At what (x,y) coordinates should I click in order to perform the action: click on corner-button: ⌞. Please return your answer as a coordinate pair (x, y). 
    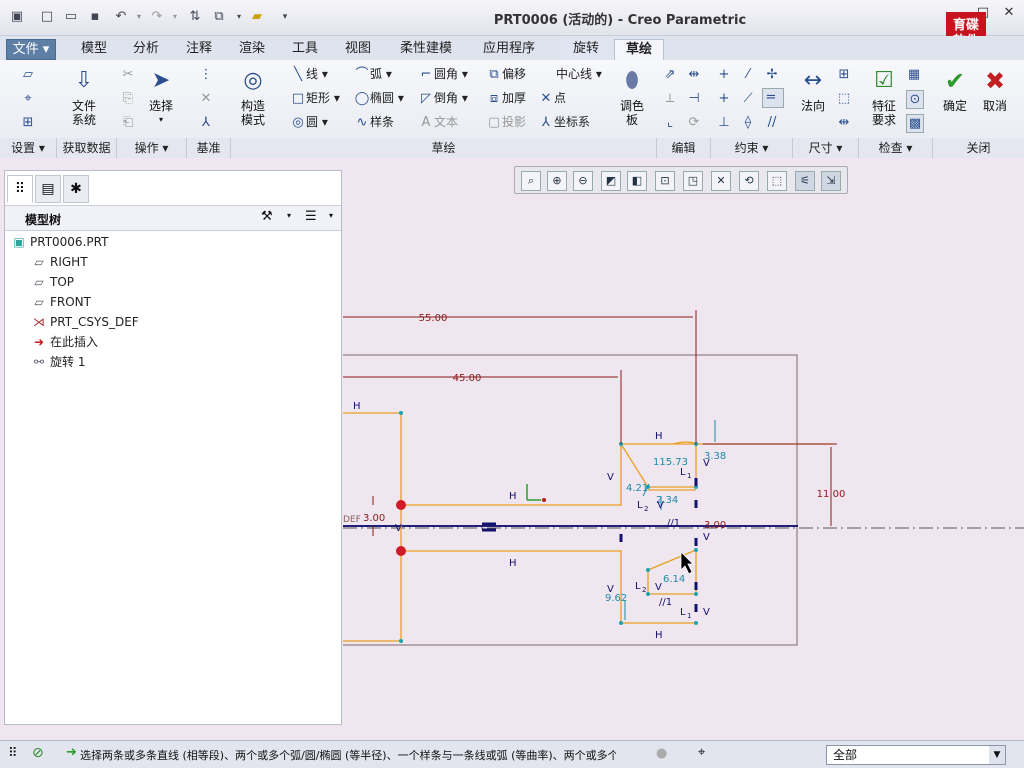
    Looking at the image, I should click on (670, 122).